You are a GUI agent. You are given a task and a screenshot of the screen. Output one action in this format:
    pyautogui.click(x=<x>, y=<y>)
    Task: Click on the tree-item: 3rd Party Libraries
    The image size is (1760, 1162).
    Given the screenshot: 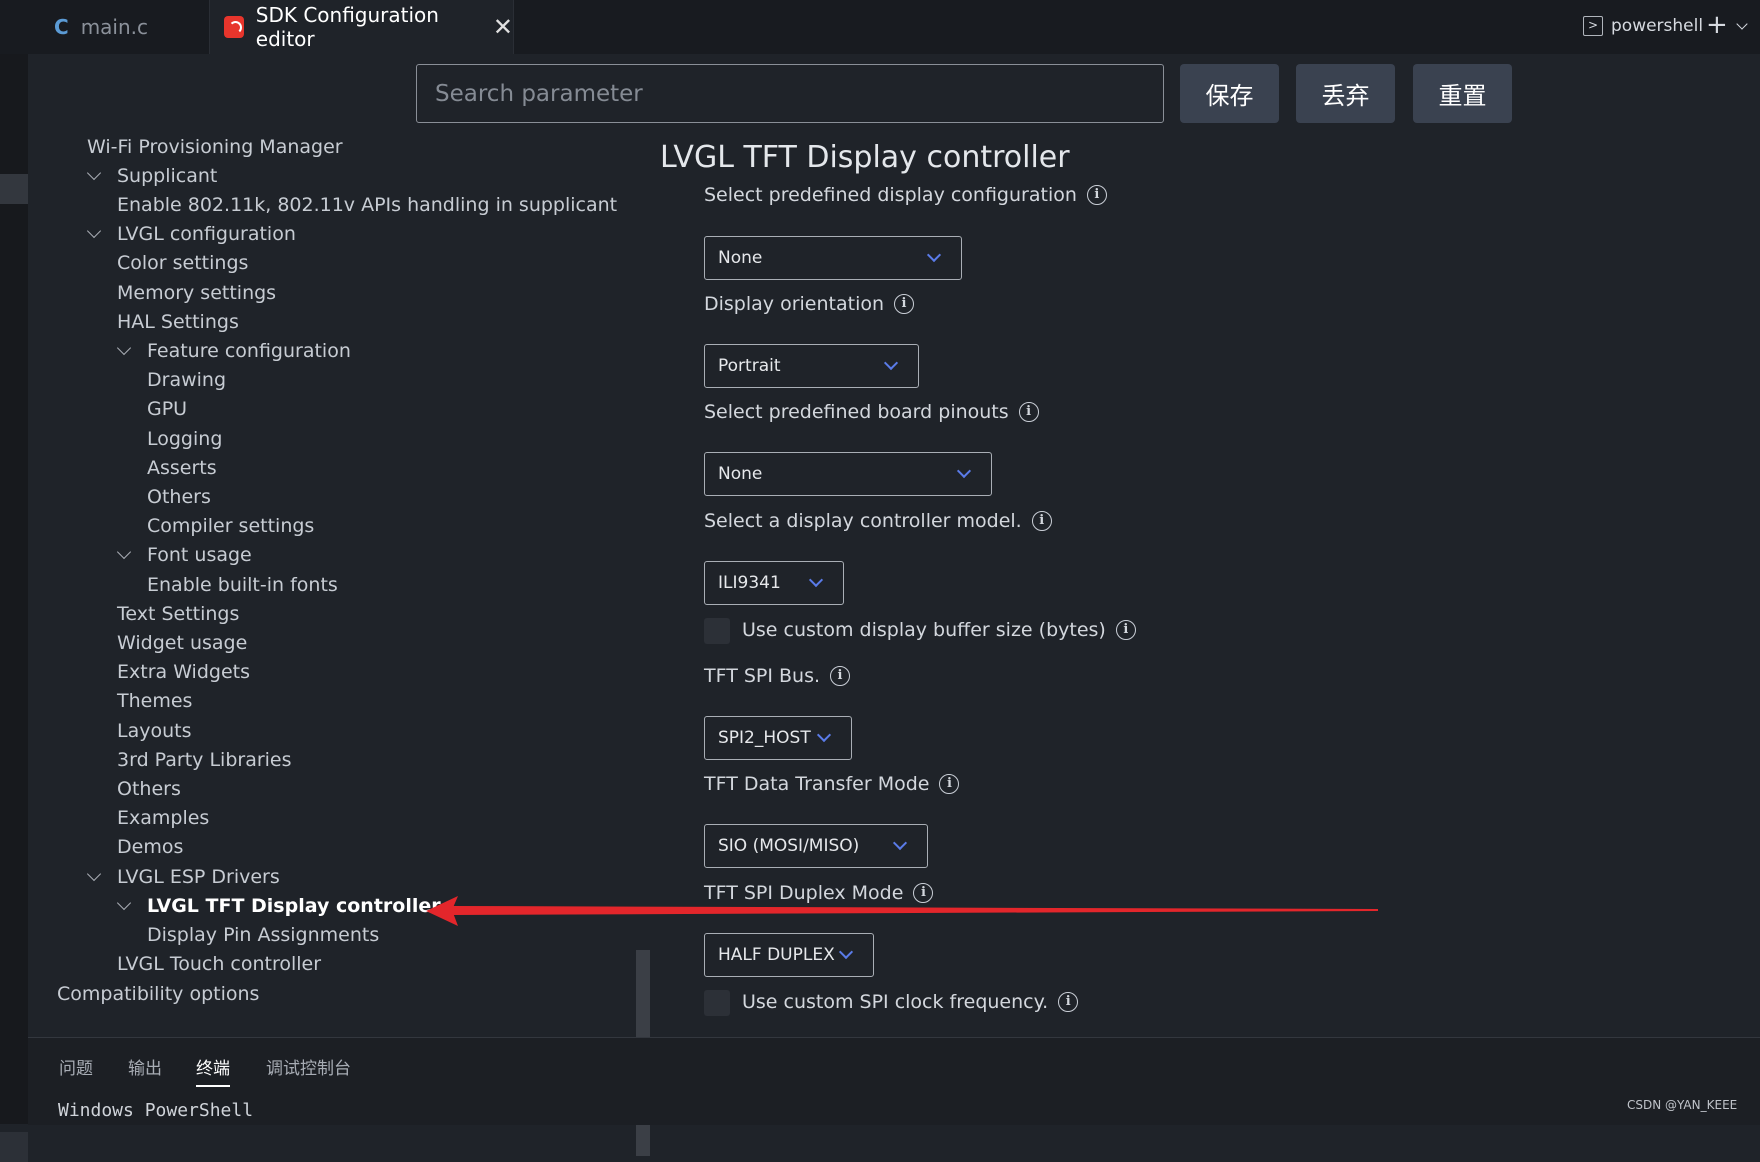 What is the action you would take?
    pyautogui.click(x=204, y=760)
    